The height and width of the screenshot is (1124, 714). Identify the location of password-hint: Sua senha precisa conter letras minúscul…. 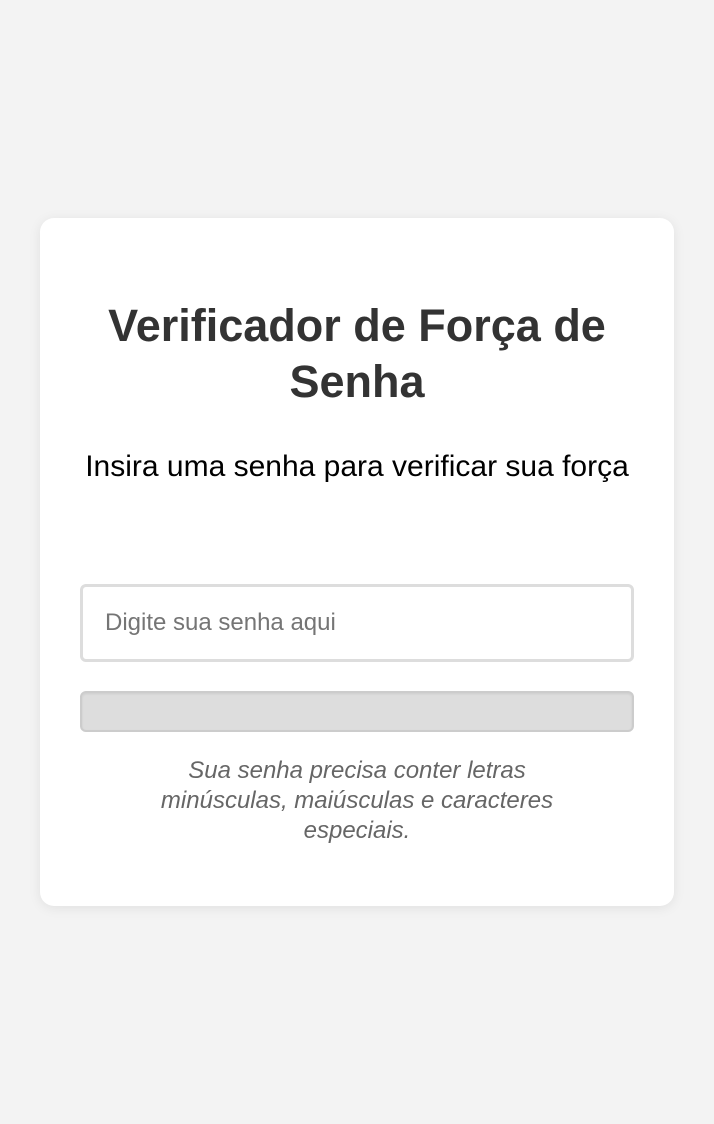
(357, 800).